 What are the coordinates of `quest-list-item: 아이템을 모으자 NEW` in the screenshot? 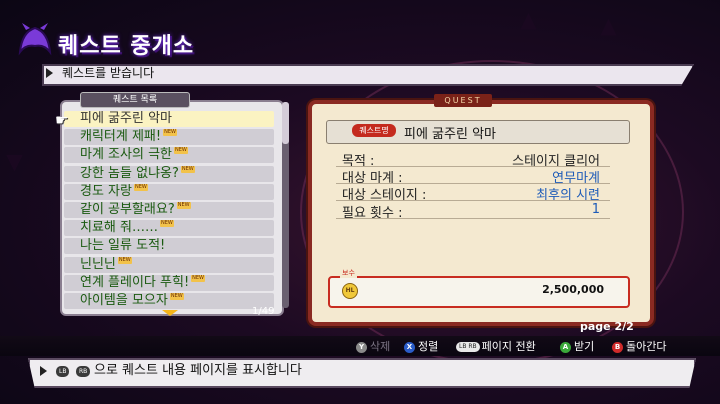 It's located at (169, 301).